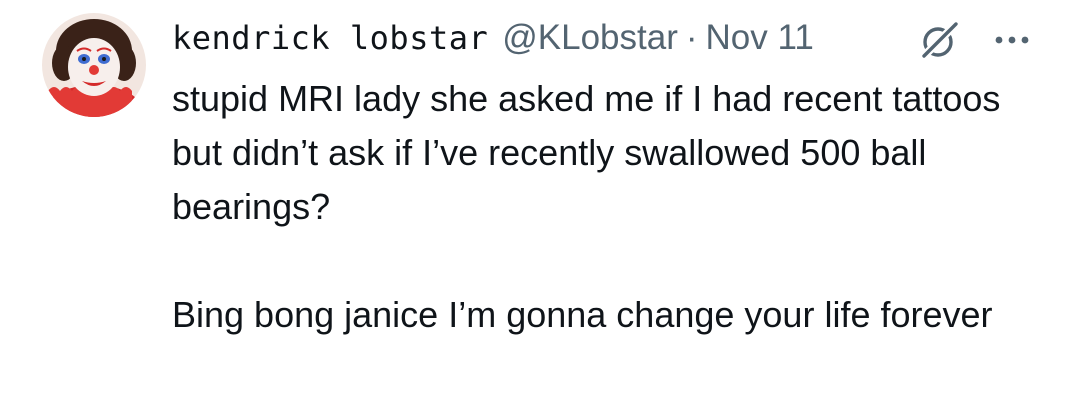  Describe the element at coordinates (760, 38) in the screenshot. I see `tweet-date: Nov 11` at that location.